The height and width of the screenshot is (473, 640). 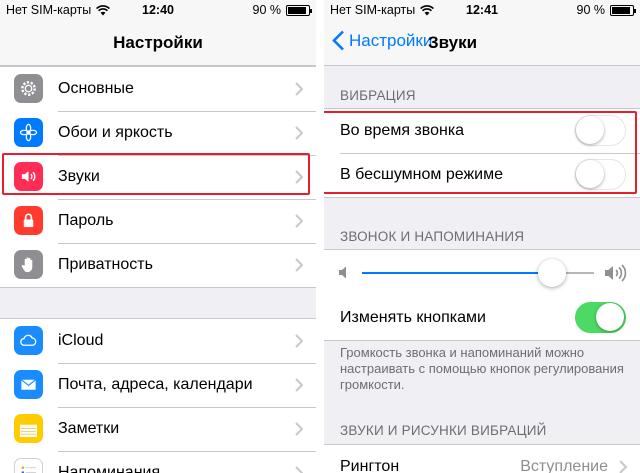 What do you see at coordinates (482, 33) in the screenshot?
I see `top-bar: Нет SIM-карты 12:41 90 % Настройки Звуки` at bounding box center [482, 33].